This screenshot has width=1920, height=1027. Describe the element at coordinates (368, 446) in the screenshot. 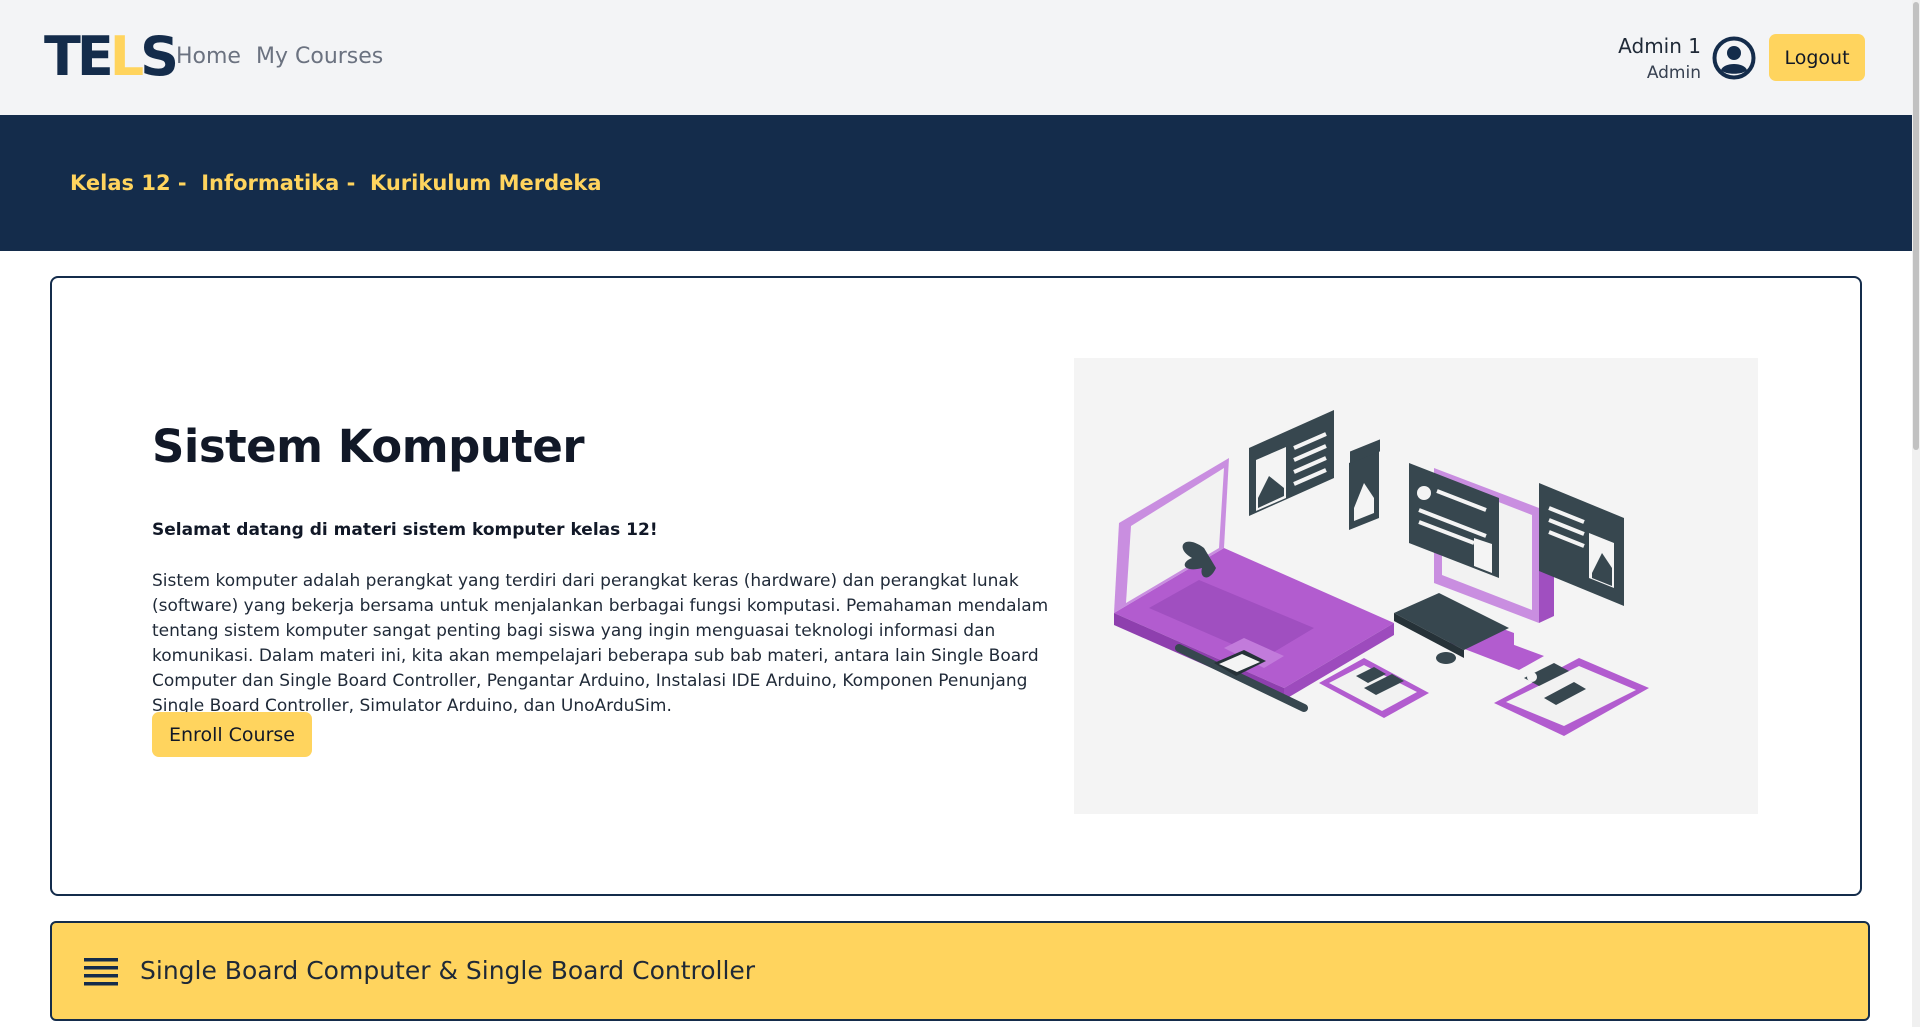

I see `course-title: Sistem Komputer` at that location.